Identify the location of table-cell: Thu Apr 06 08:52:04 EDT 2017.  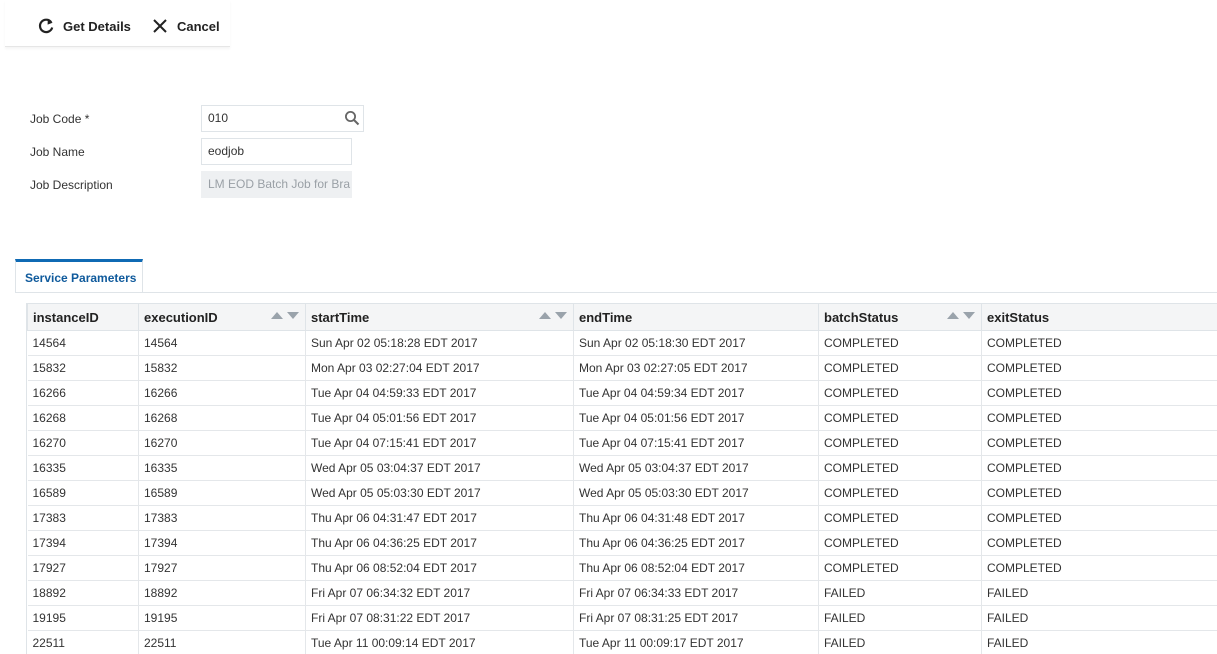
(439, 568).